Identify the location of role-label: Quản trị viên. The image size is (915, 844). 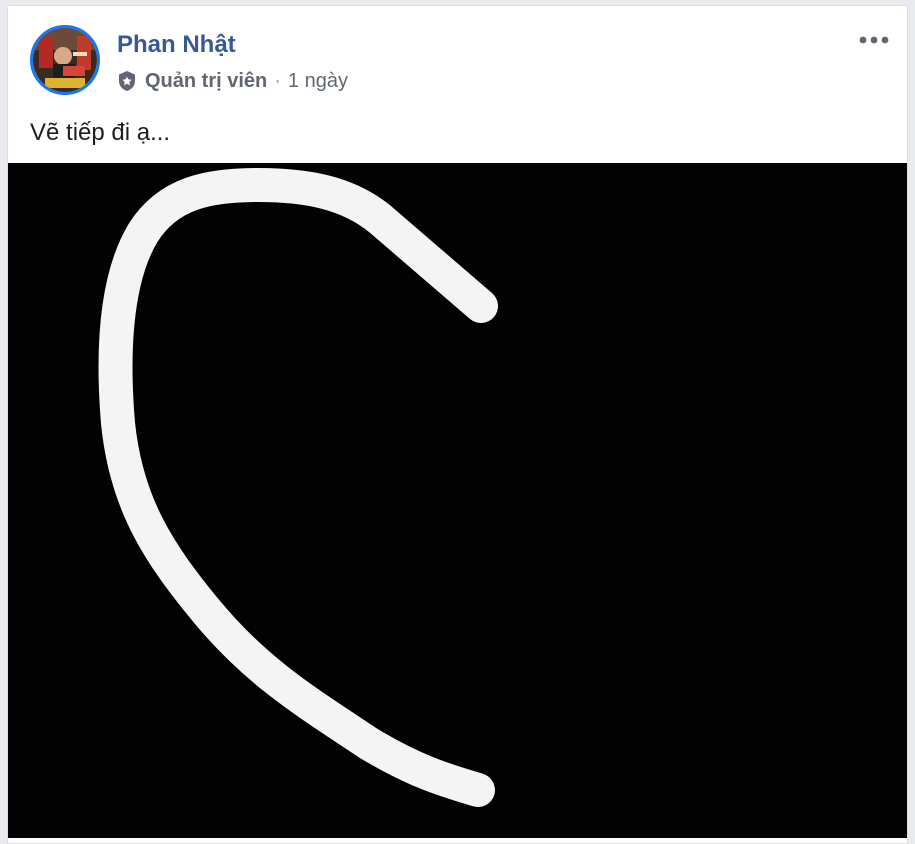
(206, 81).